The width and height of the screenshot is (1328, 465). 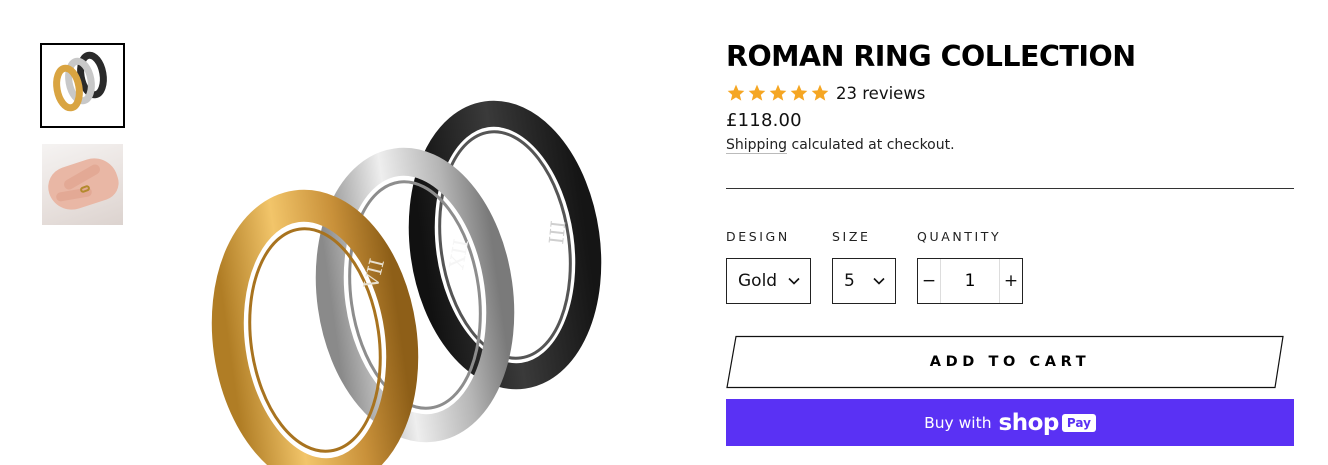 What do you see at coordinates (1011, 281) in the screenshot?
I see `quantity-plus-button: +` at bounding box center [1011, 281].